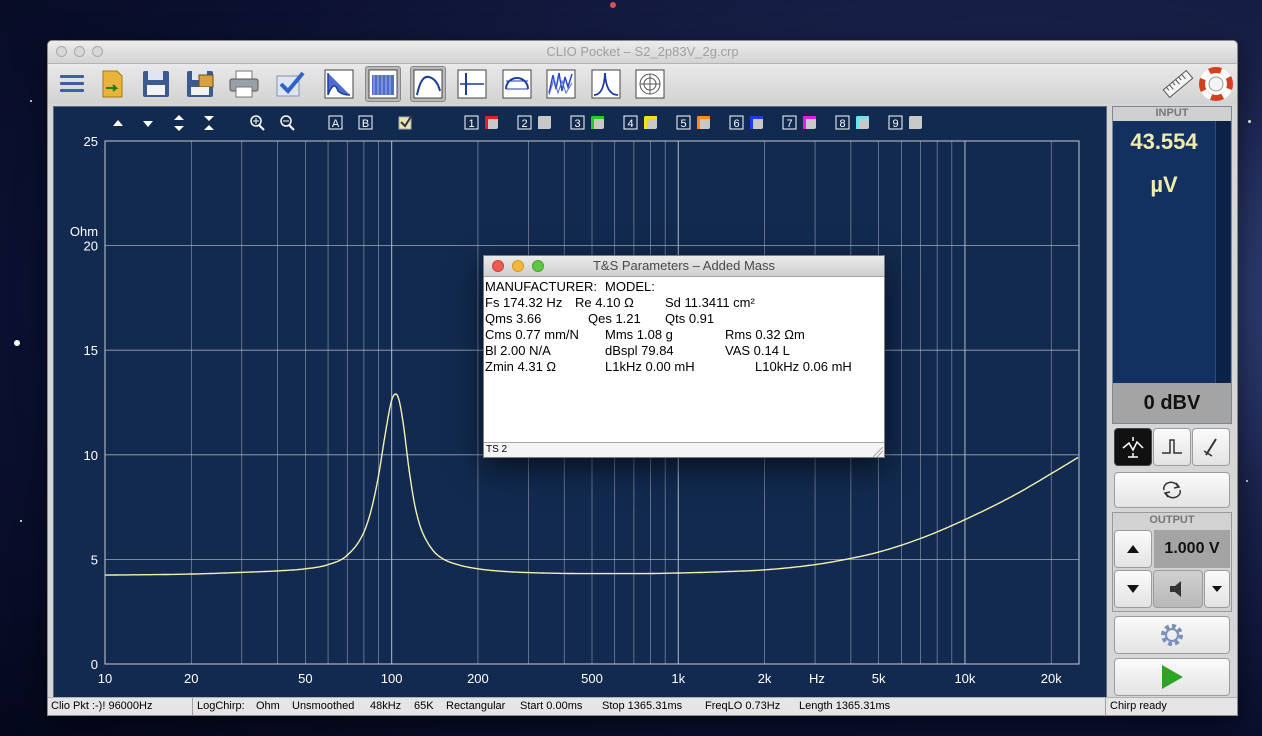  I want to click on resonance-button, so click(606, 84).